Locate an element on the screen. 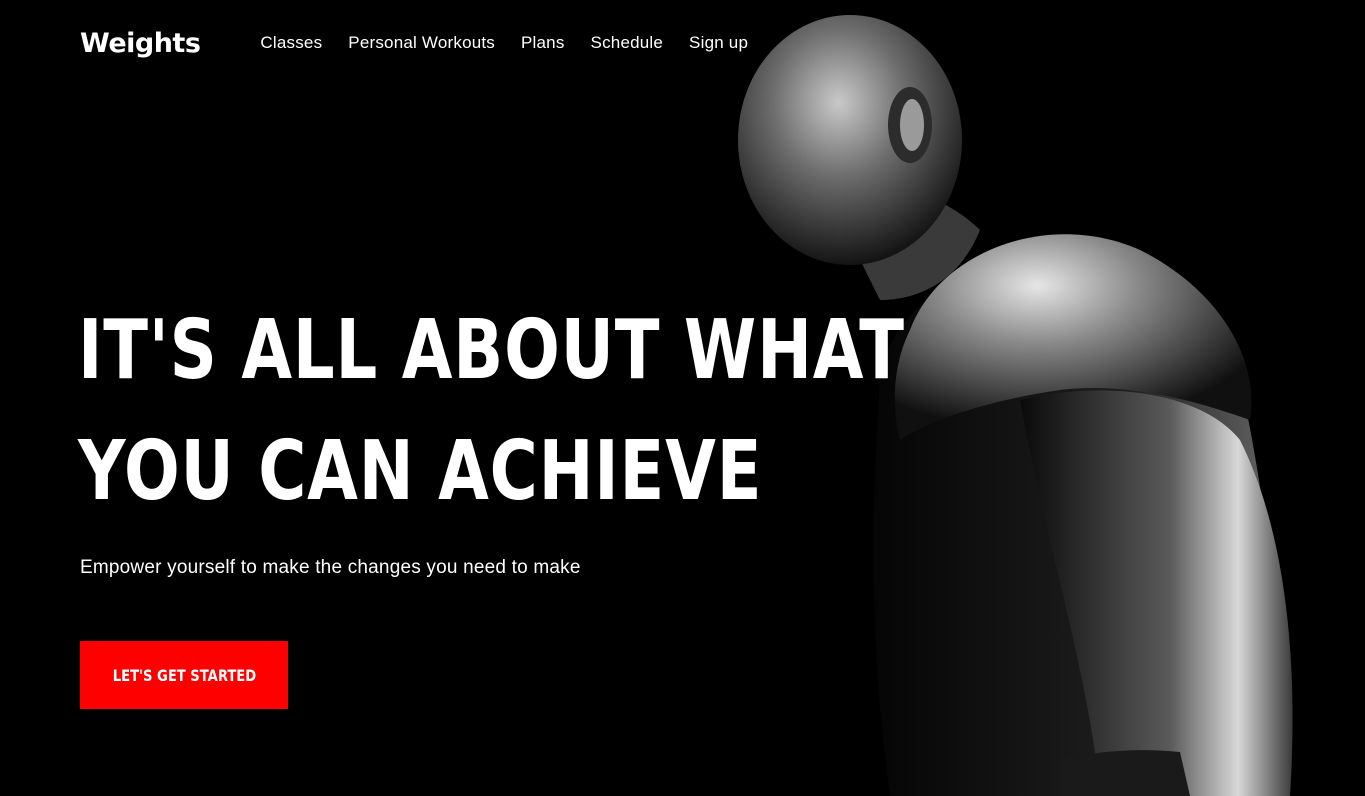 This screenshot has height=796, width=1365. get-started-button-label: LET'S GET STARTED is located at coordinates (184, 675).